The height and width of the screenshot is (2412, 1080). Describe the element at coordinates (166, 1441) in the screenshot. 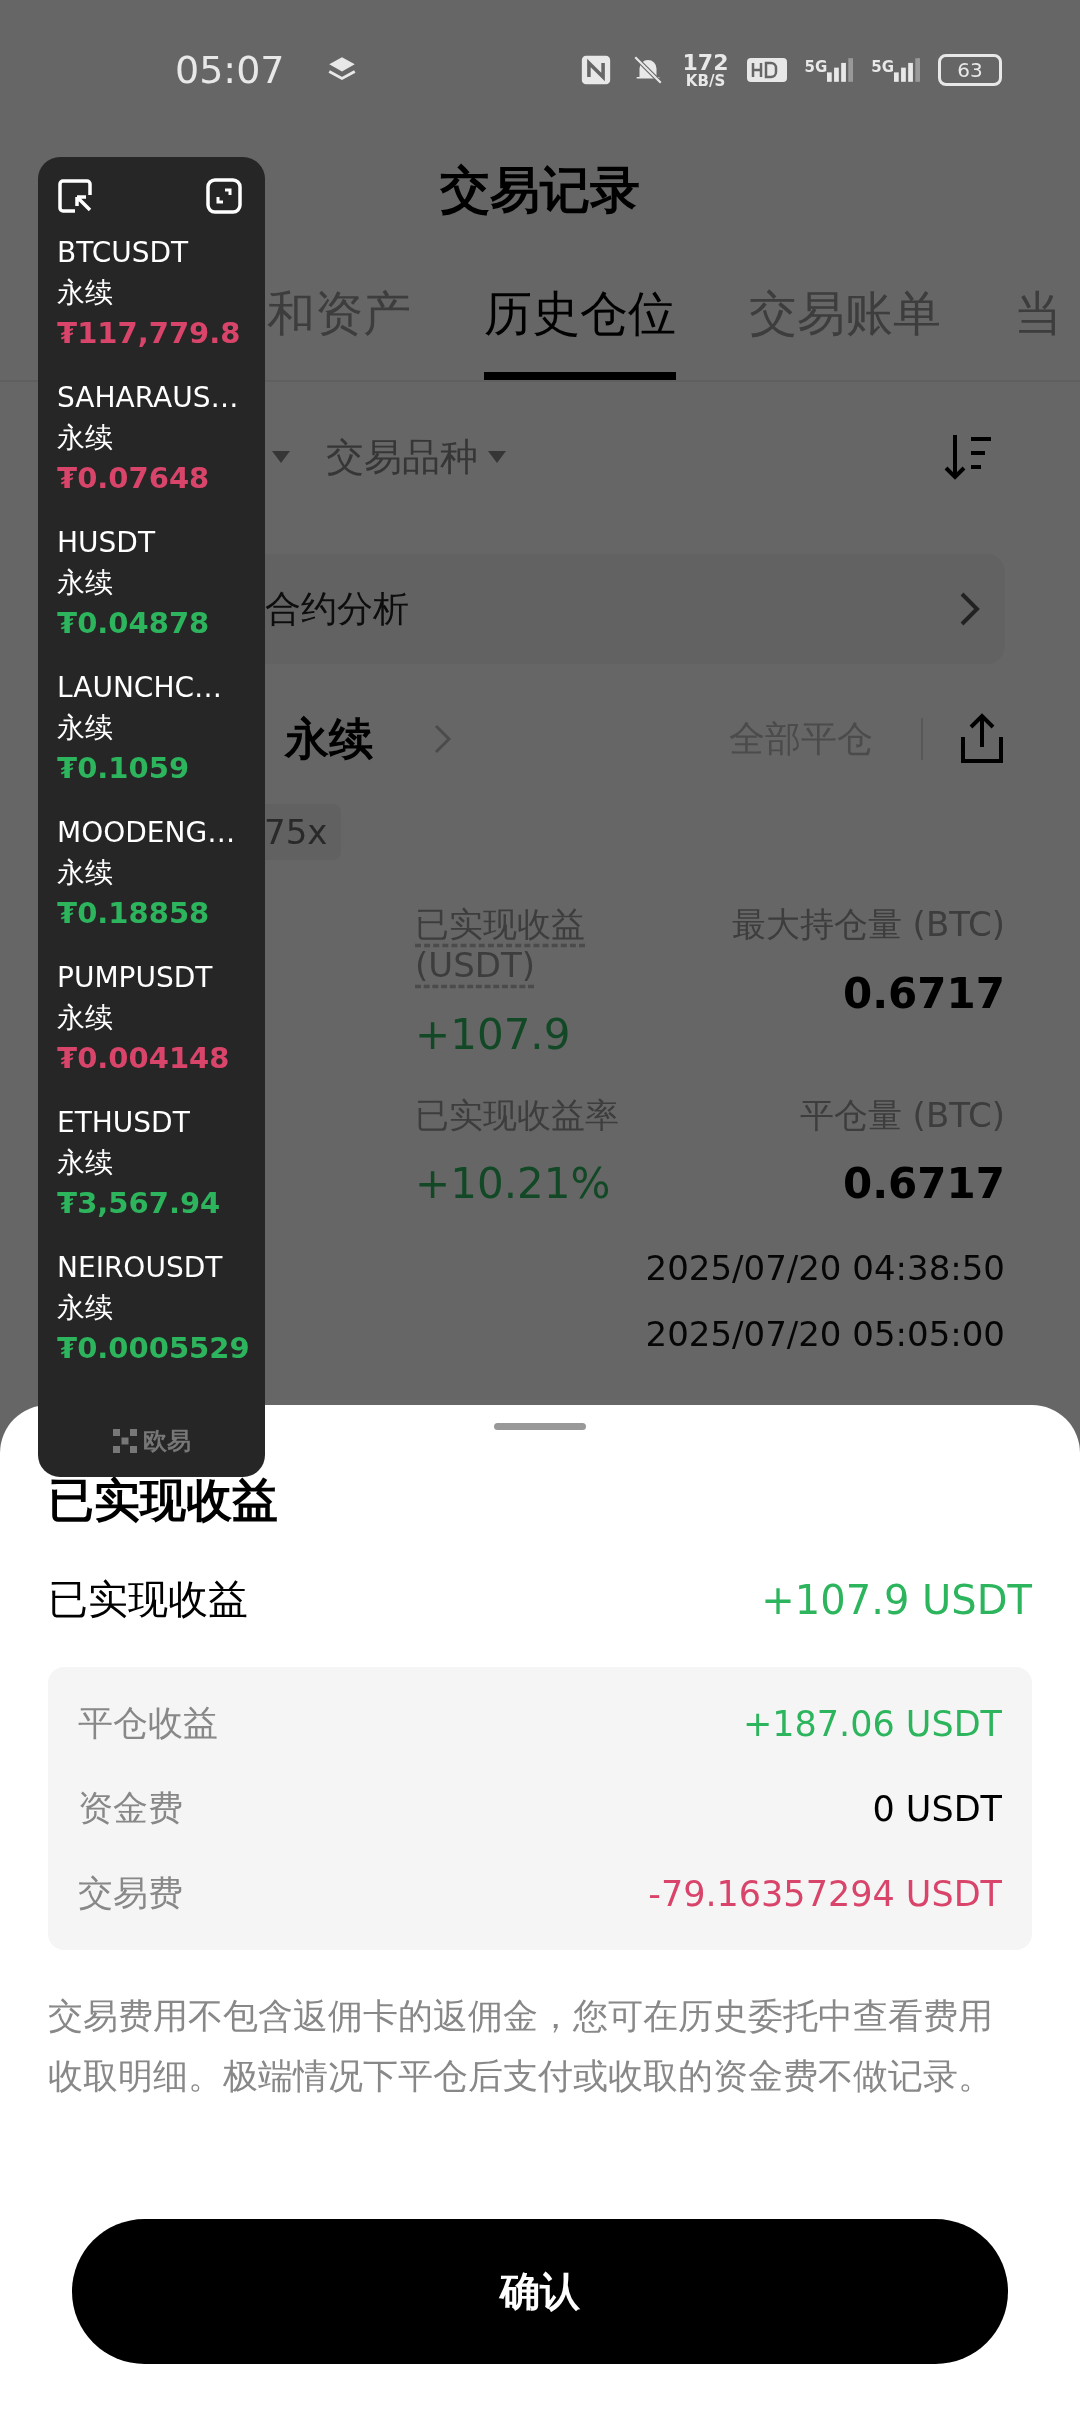

I see `brand-name: 欧易` at that location.